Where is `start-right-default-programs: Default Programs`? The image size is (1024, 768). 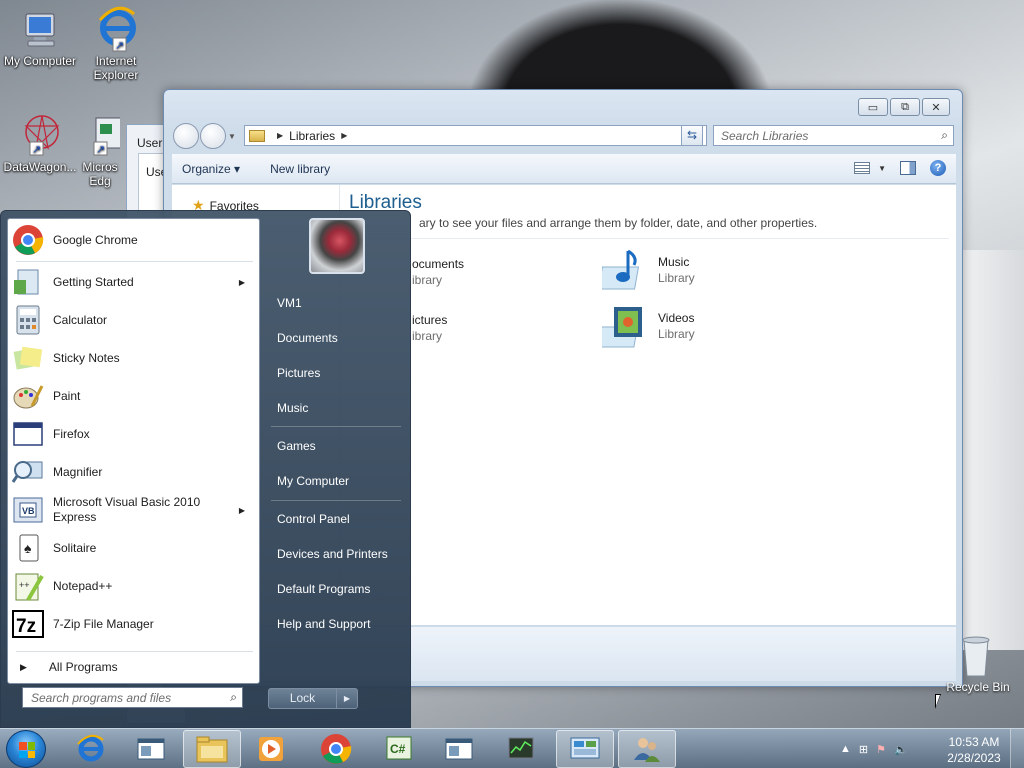 start-right-default-programs: Default Programs is located at coordinates (323, 589).